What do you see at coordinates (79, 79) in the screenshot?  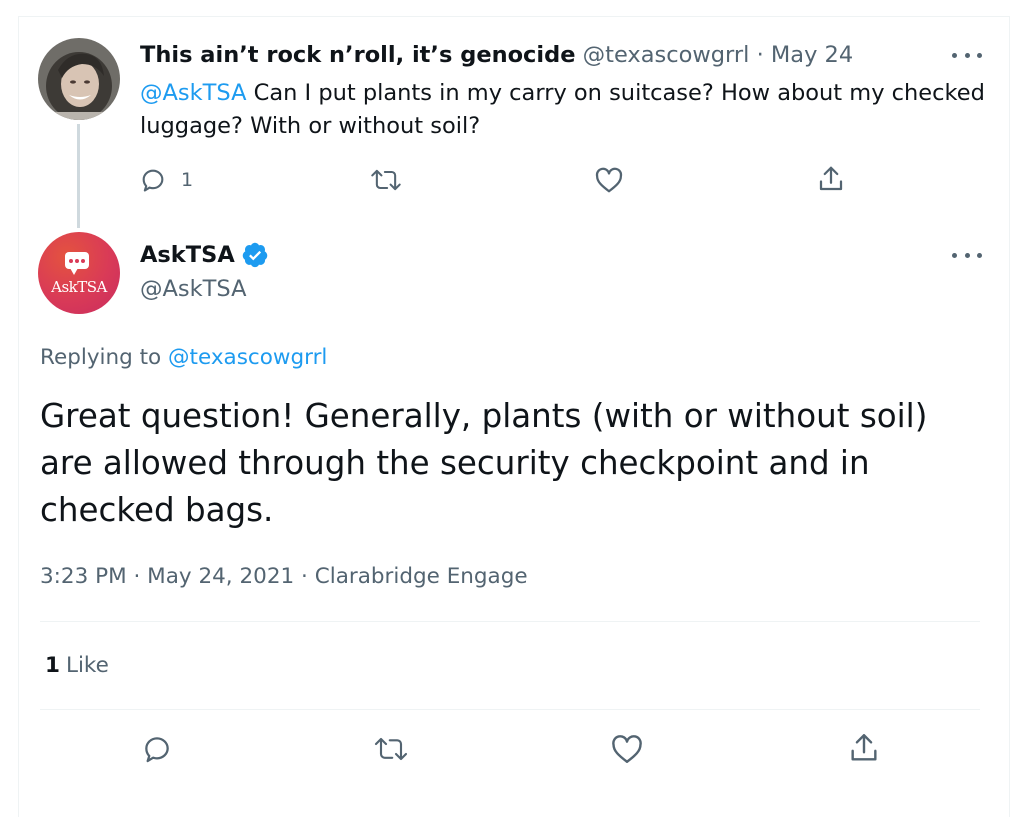 I see `parent-avatar` at bounding box center [79, 79].